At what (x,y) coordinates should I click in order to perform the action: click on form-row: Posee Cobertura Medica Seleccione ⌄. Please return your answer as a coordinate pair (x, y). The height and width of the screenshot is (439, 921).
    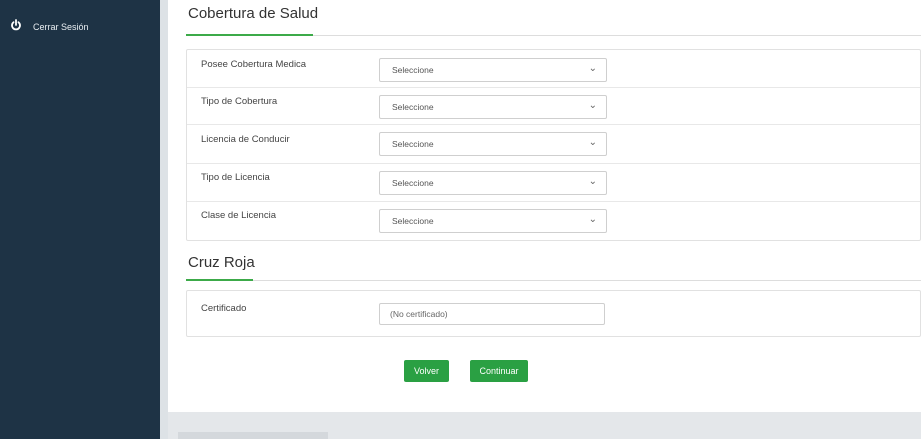
    Looking at the image, I should click on (553, 69).